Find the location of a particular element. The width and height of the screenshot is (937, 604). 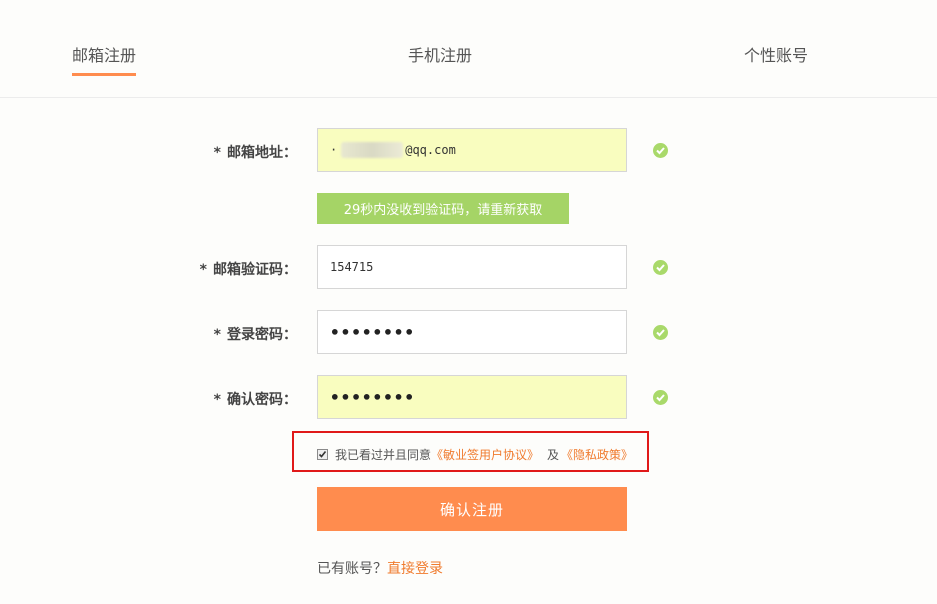

code-label: * 邮箱验证码： is located at coordinates (227, 269).